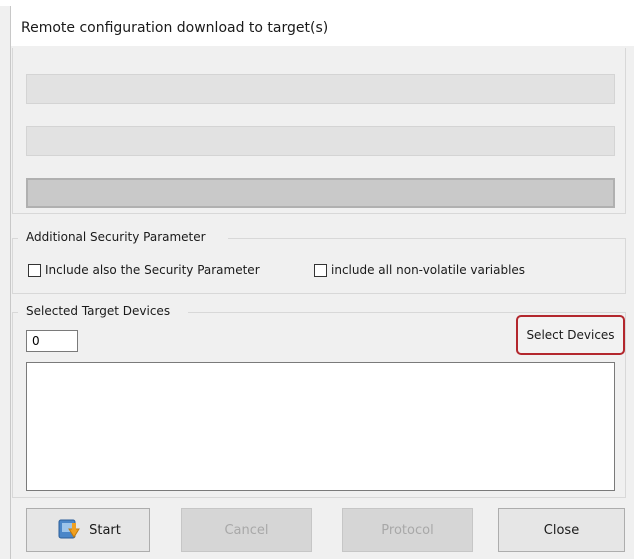 The width and height of the screenshot is (634, 559). Describe the element at coordinates (69, 529) in the screenshot. I see `start-download-icon` at that location.